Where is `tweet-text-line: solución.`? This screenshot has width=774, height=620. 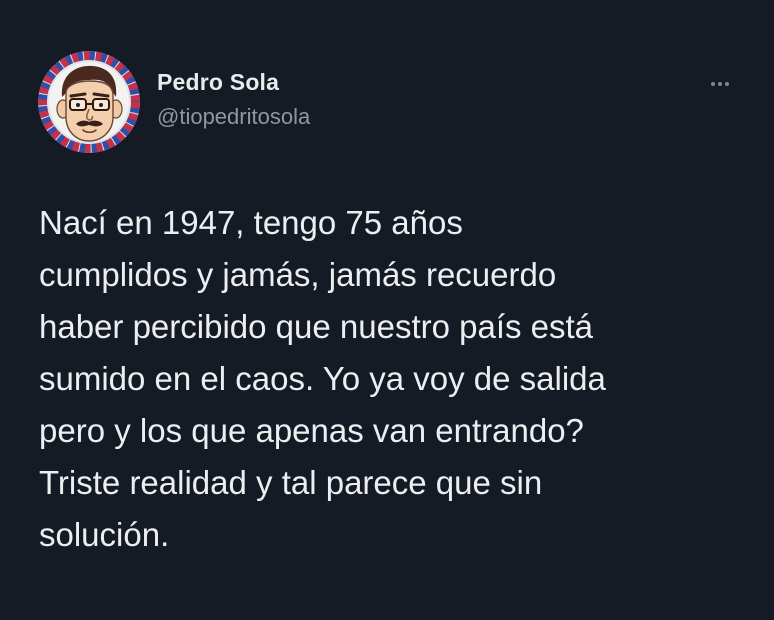 tweet-text-line: solución. is located at coordinates (104, 534).